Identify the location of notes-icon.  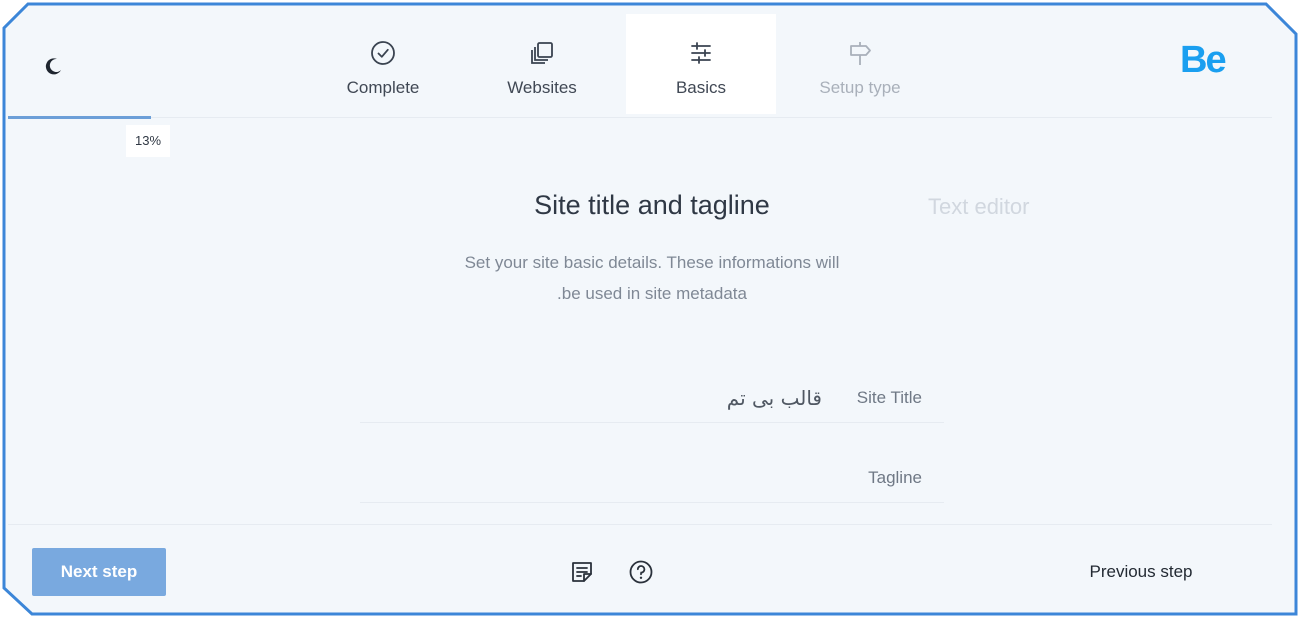
(582, 572).